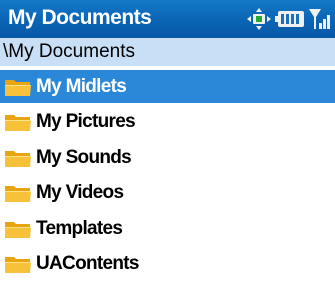 This screenshot has height=284, width=335. What do you see at coordinates (167, 19) in the screenshot?
I see `title-bar: My Documents` at bounding box center [167, 19].